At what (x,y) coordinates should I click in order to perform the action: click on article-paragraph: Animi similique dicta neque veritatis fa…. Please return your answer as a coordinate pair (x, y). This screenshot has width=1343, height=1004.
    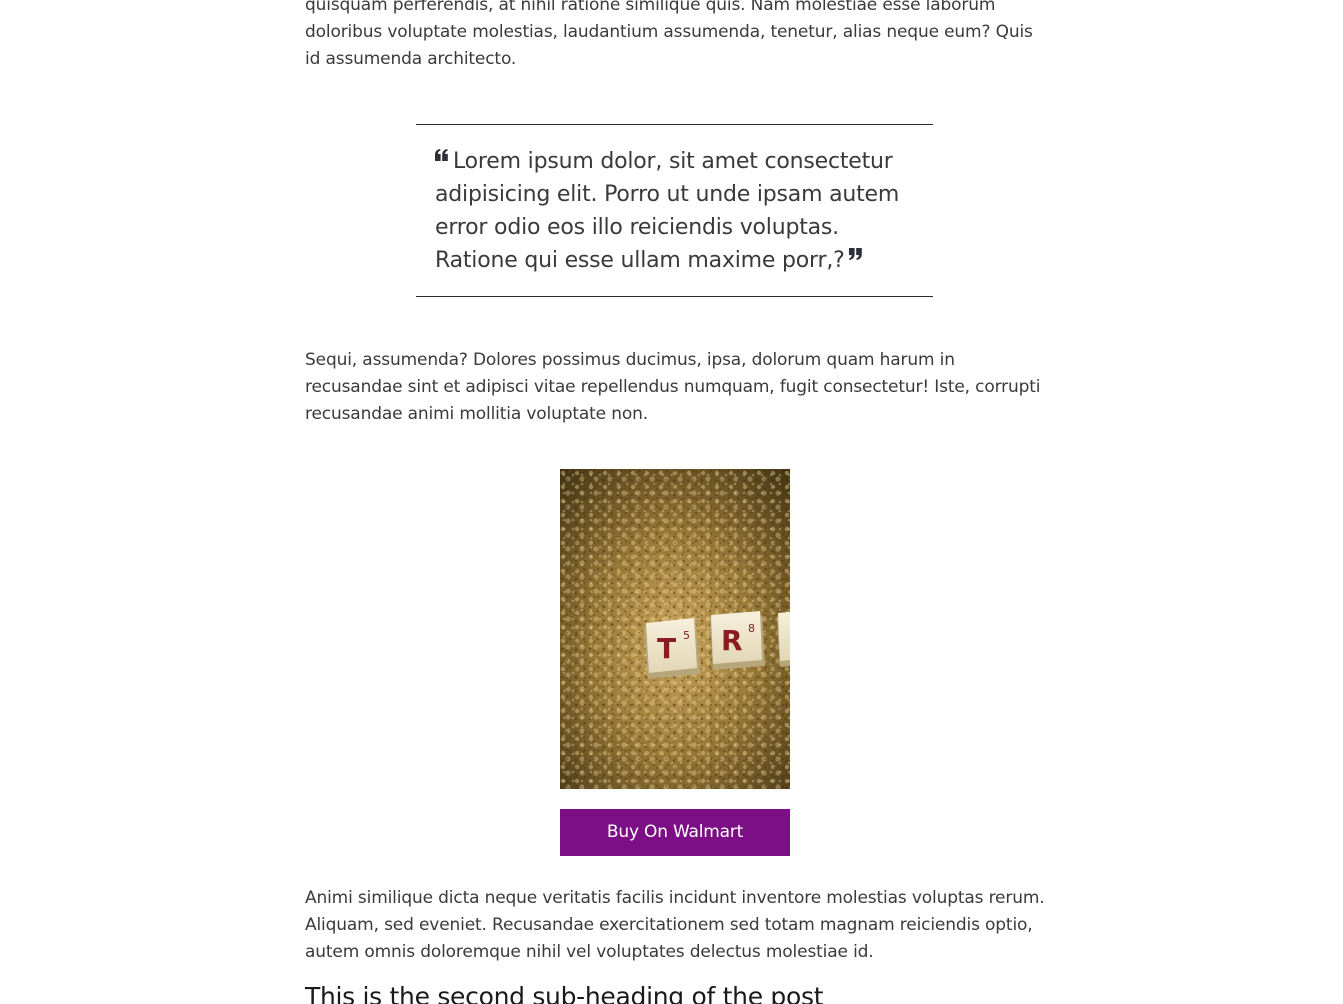
    Looking at the image, I should click on (675, 925).